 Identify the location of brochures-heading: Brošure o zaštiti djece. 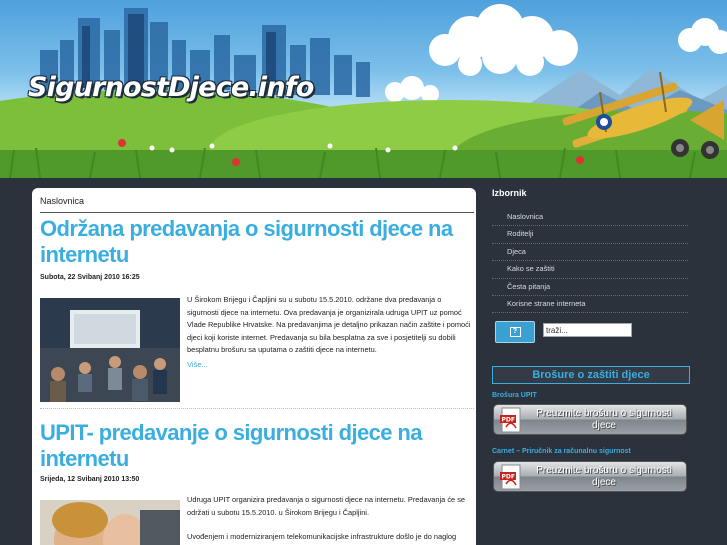
(591, 375).